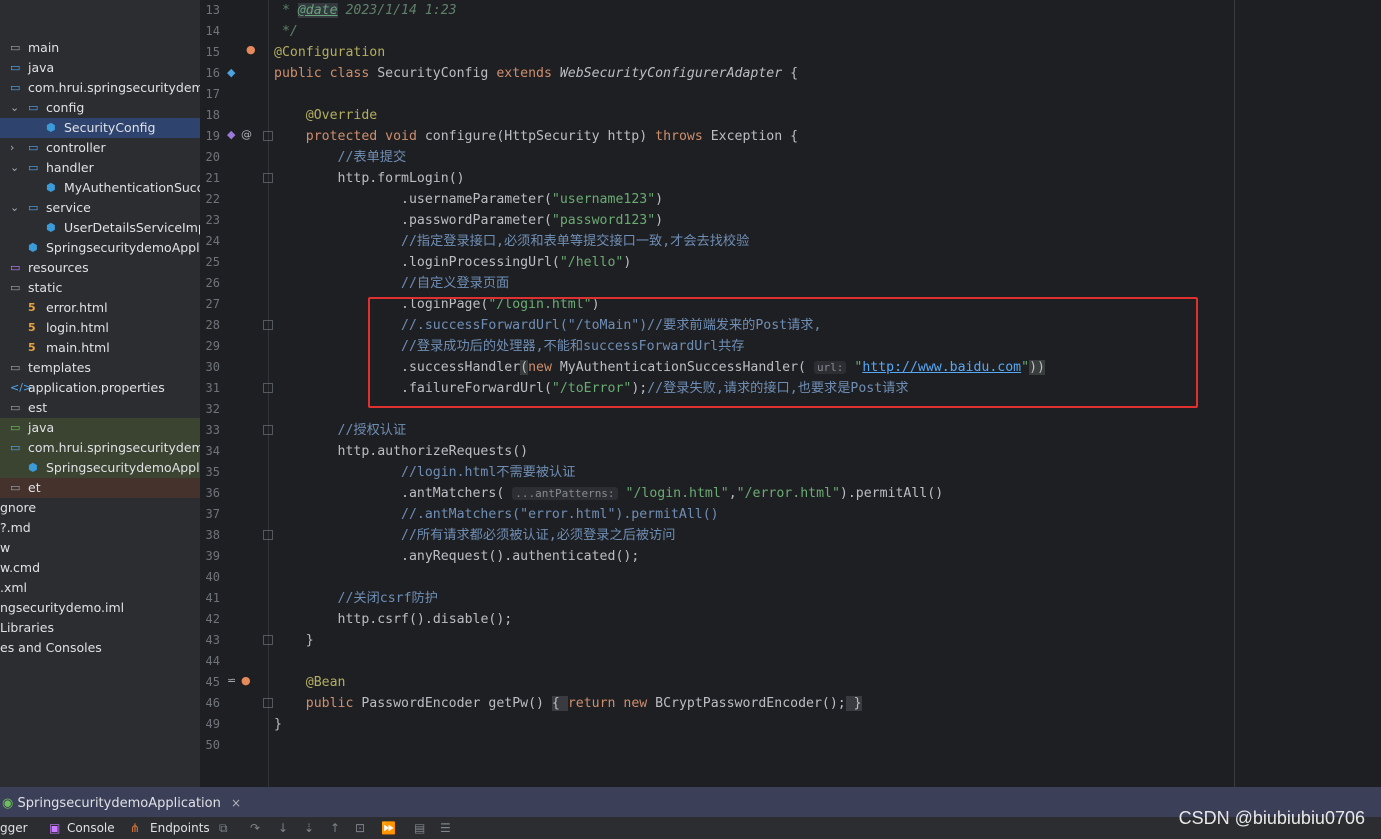 The image size is (1381, 839). I want to click on line-number: 25, so click(212, 262).